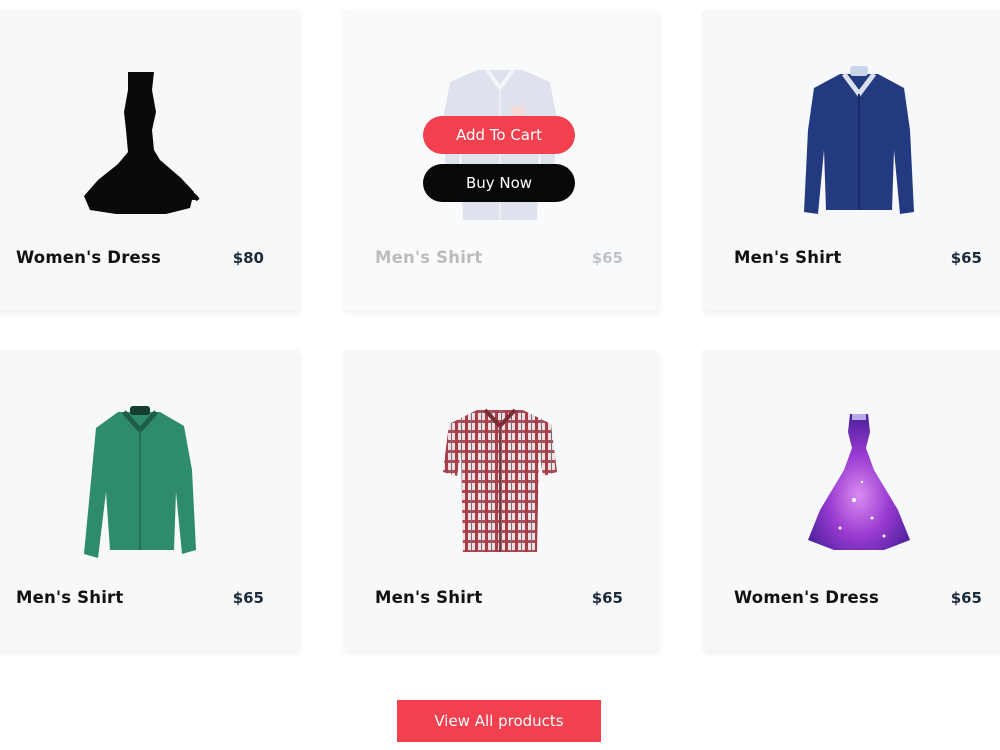 The height and width of the screenshot is (750, 1000). What do you see at coordinates (248, 258) in the screenshot?
I see `product-price: $80` at bounding box center [248, 258].